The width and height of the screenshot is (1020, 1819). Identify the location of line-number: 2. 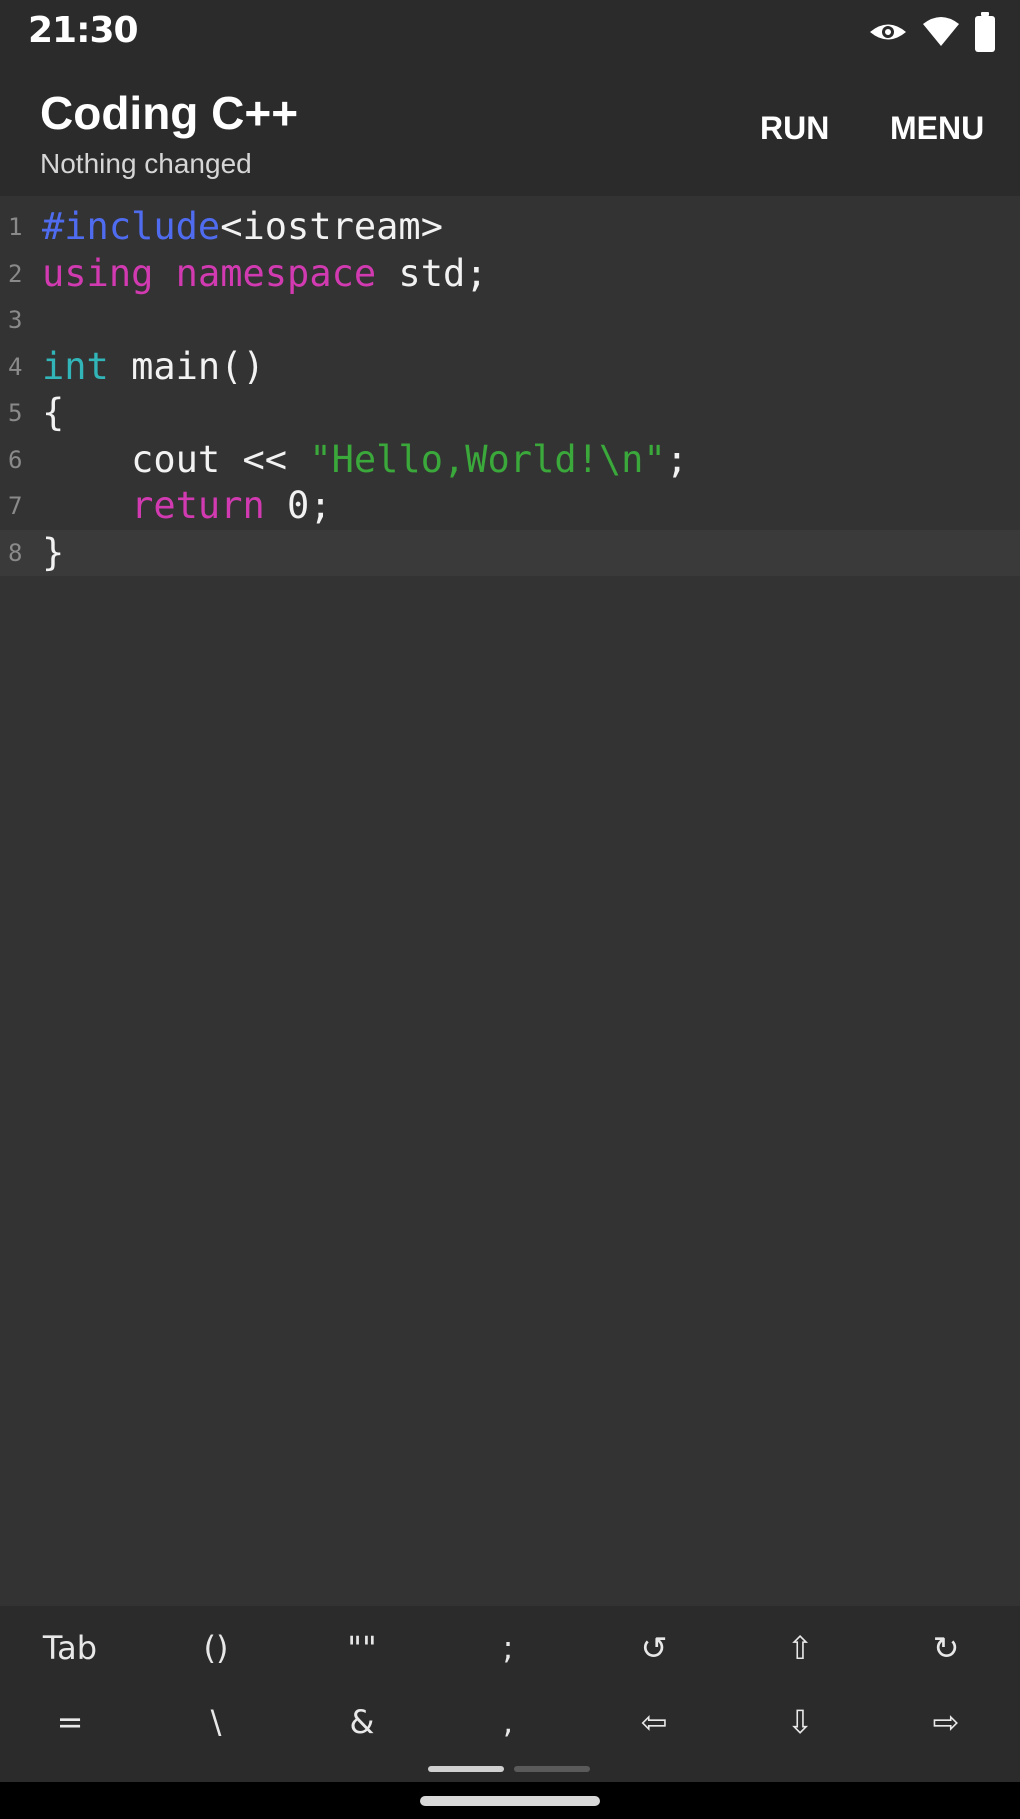
(15, 273).